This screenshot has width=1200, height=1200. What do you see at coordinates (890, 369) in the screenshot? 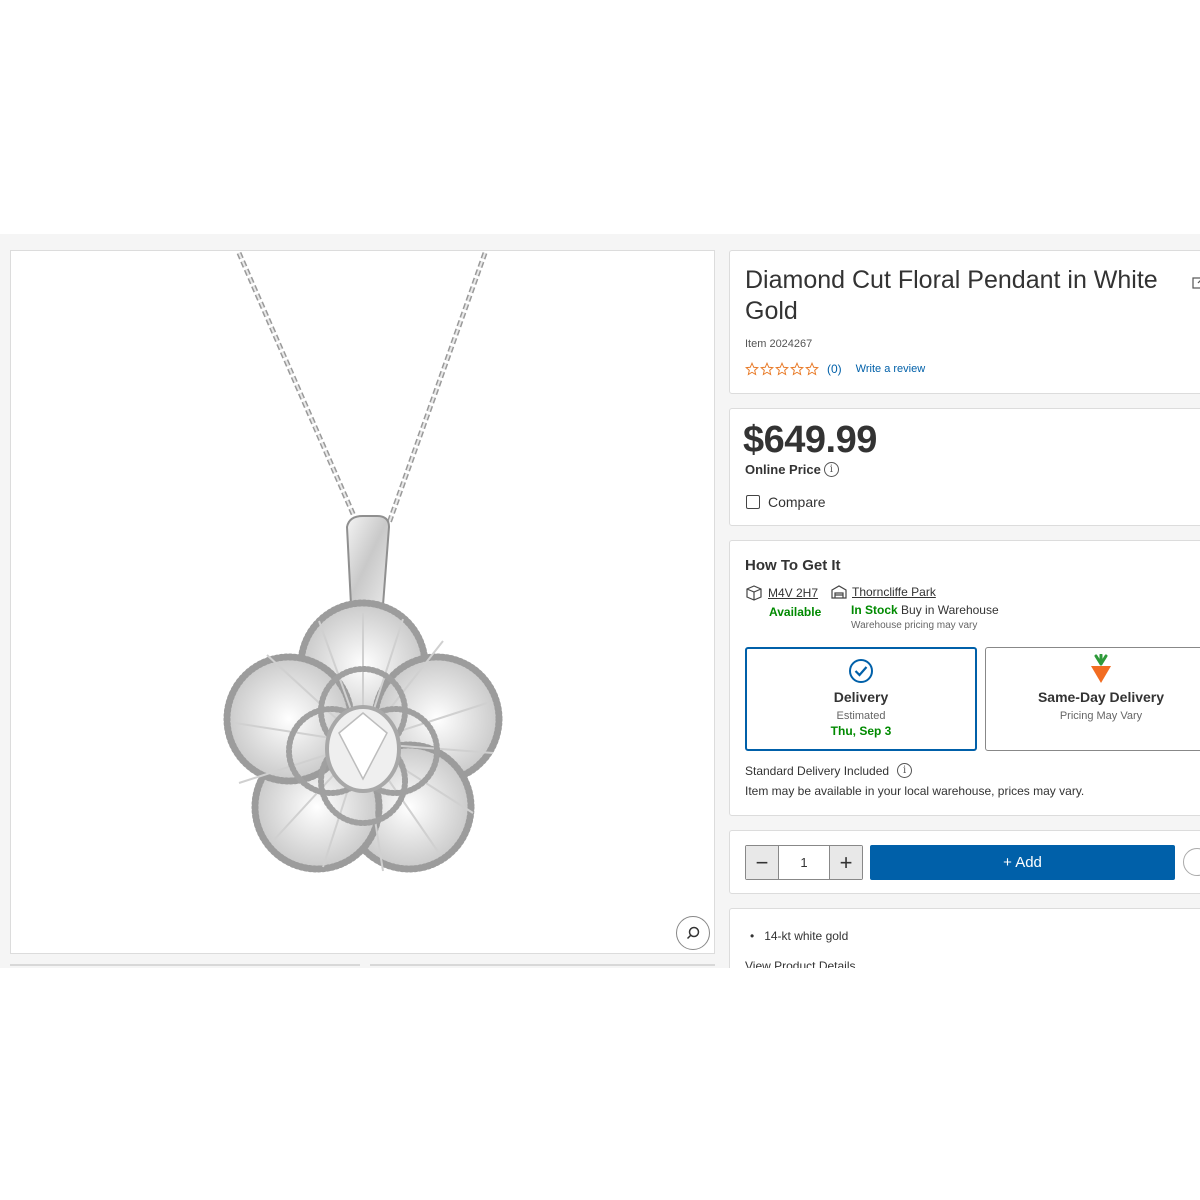
I see `write-review-link: Write a review` at bounding box center [890, 369].